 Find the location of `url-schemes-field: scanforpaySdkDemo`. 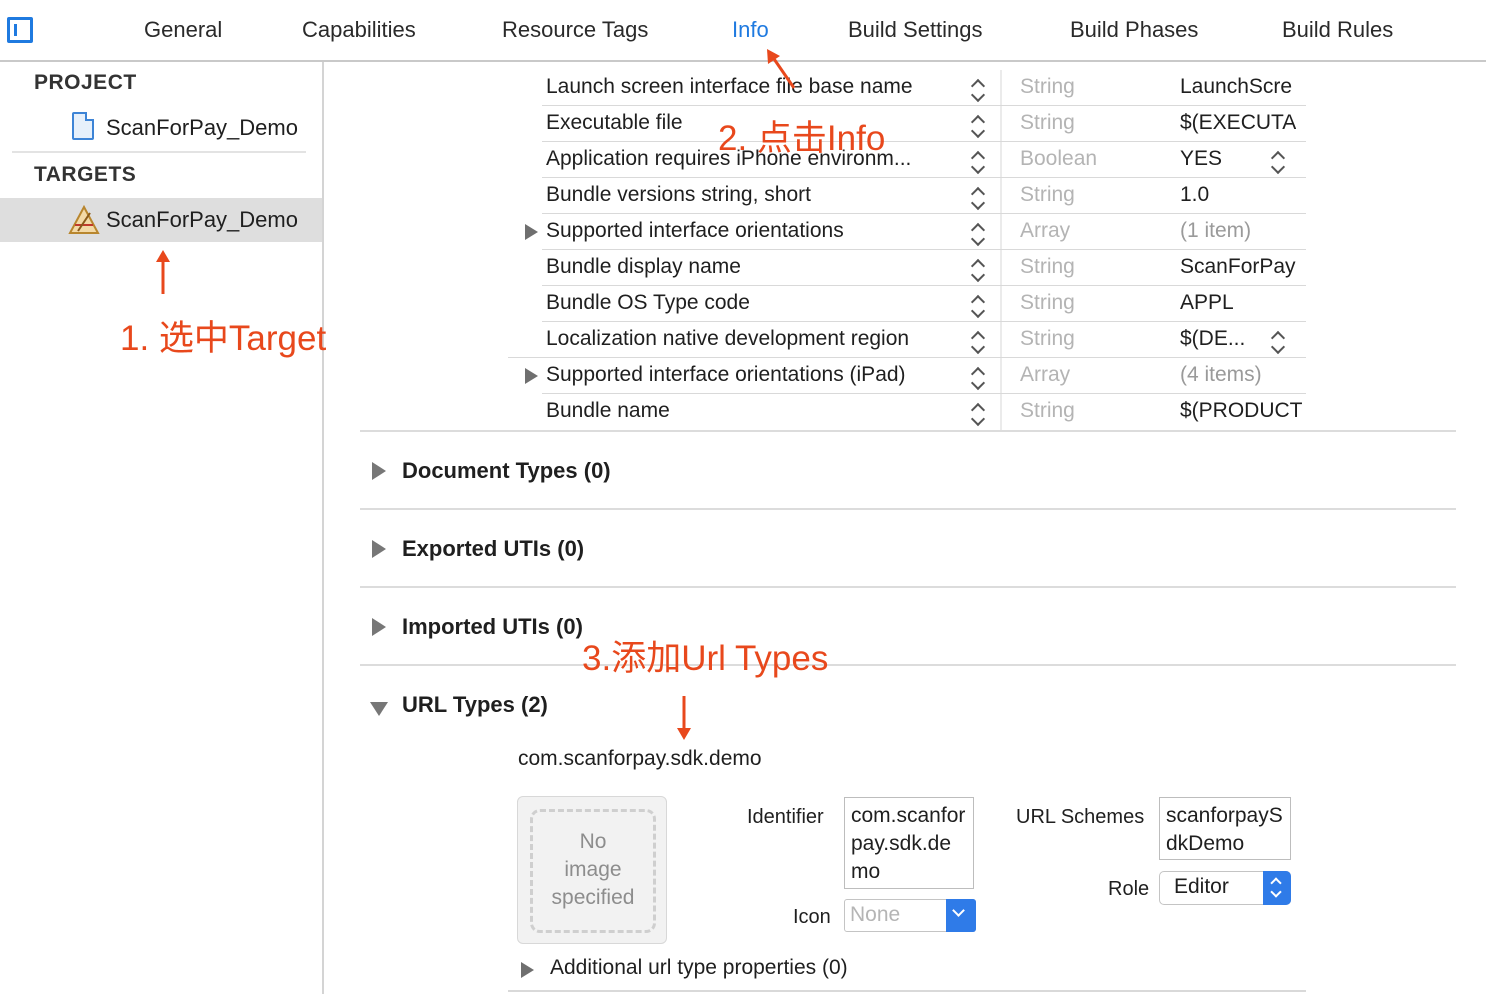

url-schemes-field: scanforpaySdkDemo is located at coordinates (1225, 828).